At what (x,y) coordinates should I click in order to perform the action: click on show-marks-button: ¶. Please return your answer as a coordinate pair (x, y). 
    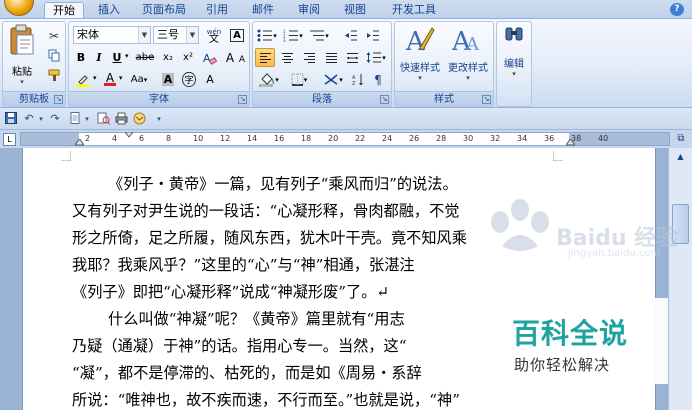
    Looking at the image, I should click on (378, 79).